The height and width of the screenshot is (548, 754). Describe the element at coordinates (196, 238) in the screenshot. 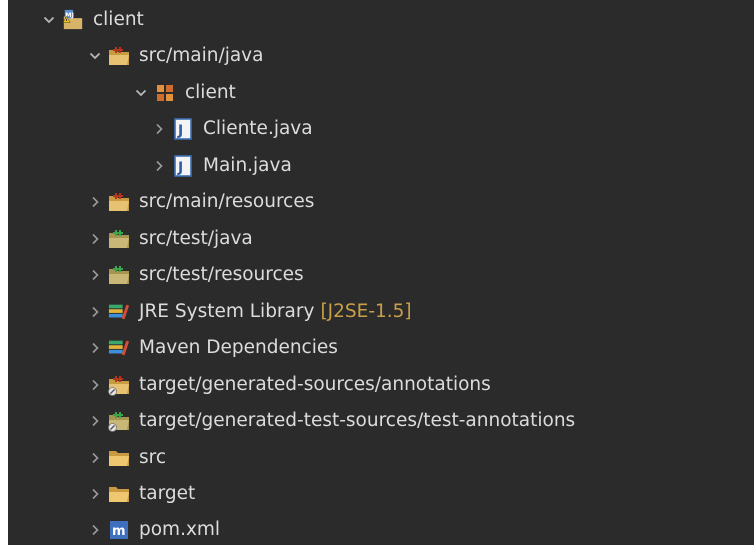

I see `tree-item-label: src/test/java` at that location.